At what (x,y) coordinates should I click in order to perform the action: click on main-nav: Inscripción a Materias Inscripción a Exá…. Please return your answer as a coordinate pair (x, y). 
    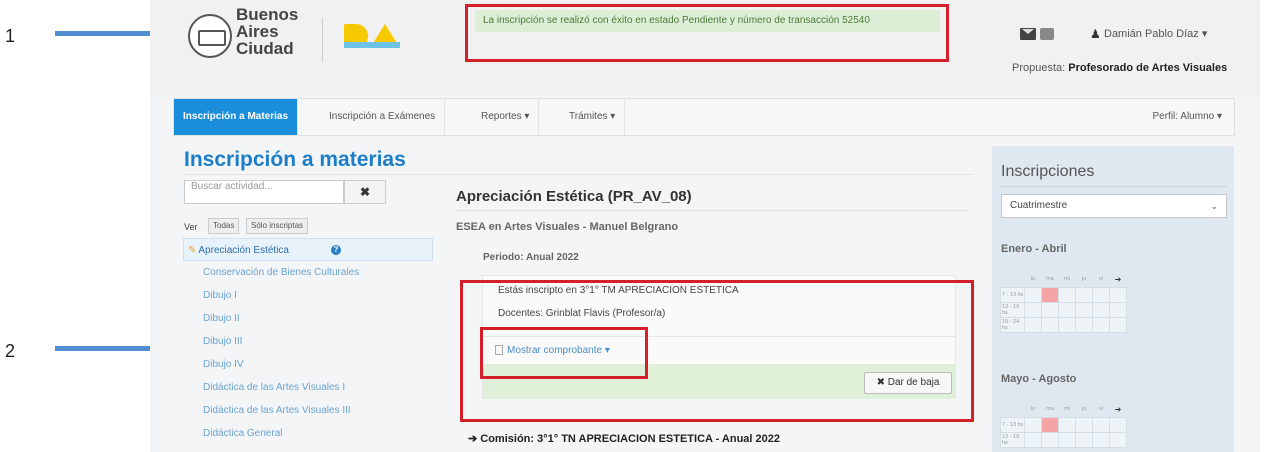
    Looking at the image, I should click on (704, 117).